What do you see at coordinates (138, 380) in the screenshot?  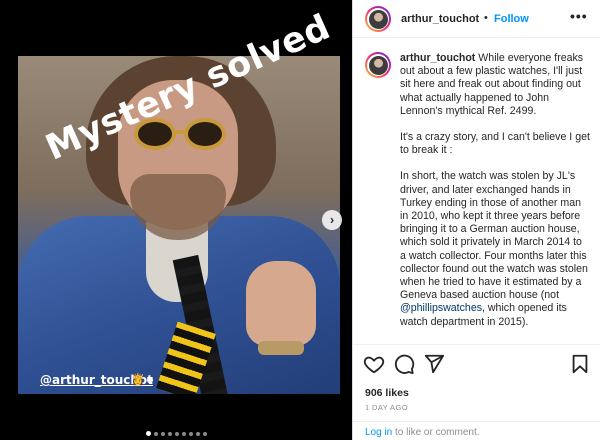 I see `mention-emoji: 👸` at bounding box center [138, 380].